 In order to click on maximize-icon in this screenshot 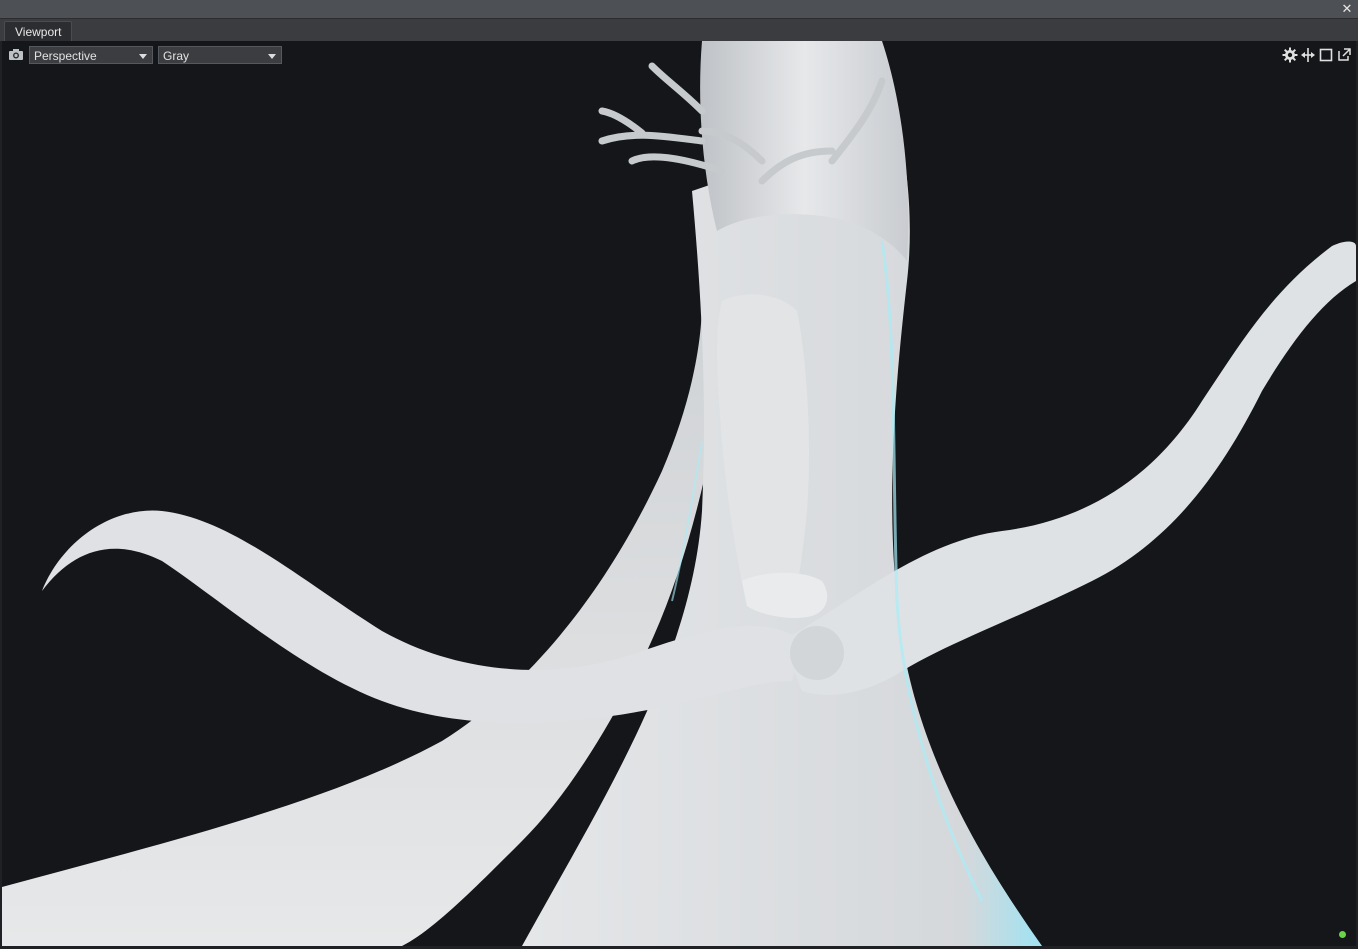, I will do `click(1326, 55)`.